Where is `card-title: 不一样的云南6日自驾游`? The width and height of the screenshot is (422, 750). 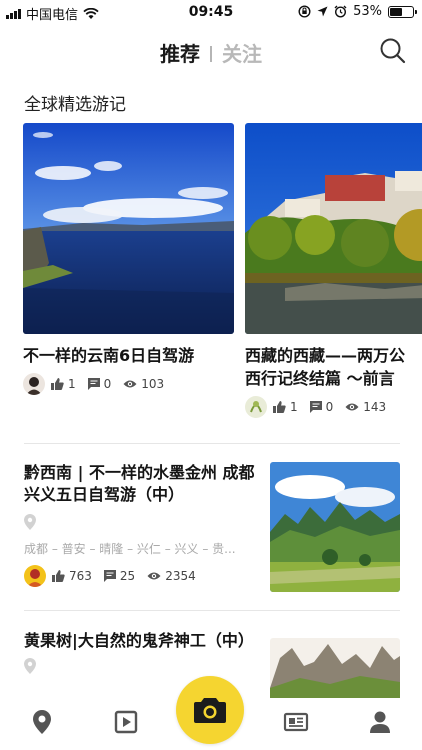
card-title: 不一样的云南6日自驾游 is located at coordinates (128, 355).